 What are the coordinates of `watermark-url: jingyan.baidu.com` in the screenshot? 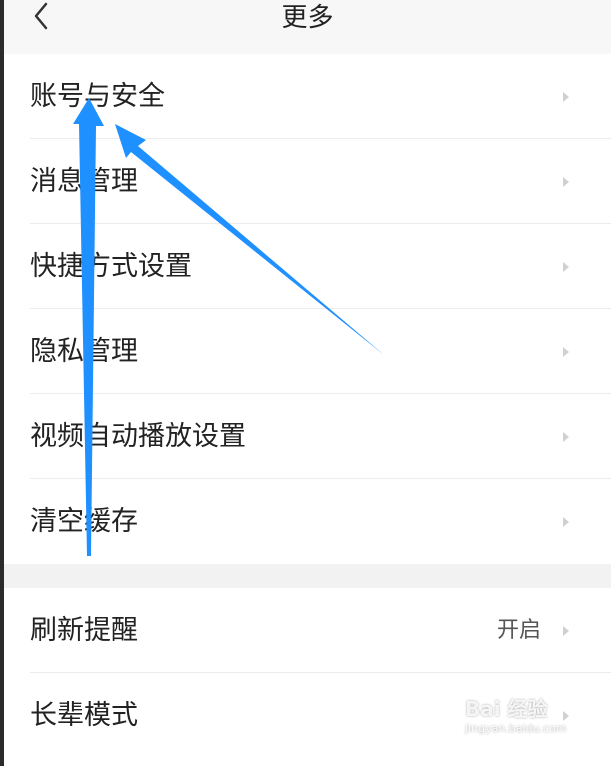 It's located at (516, 728).